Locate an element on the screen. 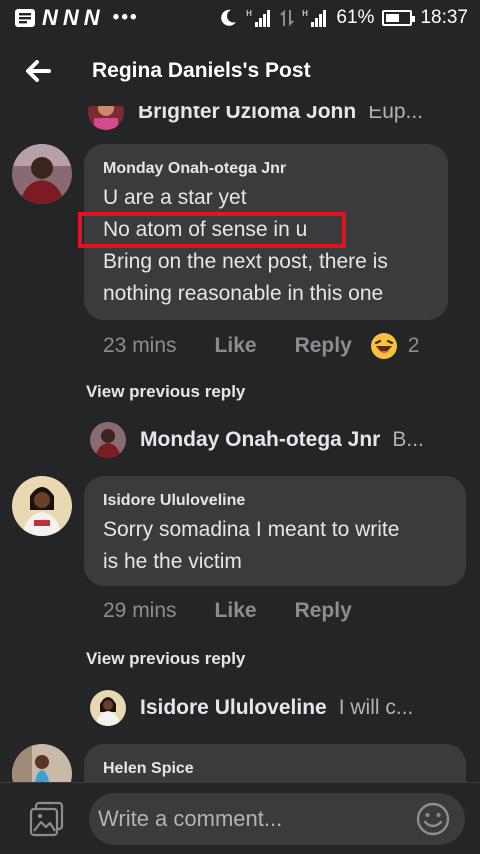 The height and width of the screenshot is (854, 480). data-transfer-icon is located at coordinates (287, 18).